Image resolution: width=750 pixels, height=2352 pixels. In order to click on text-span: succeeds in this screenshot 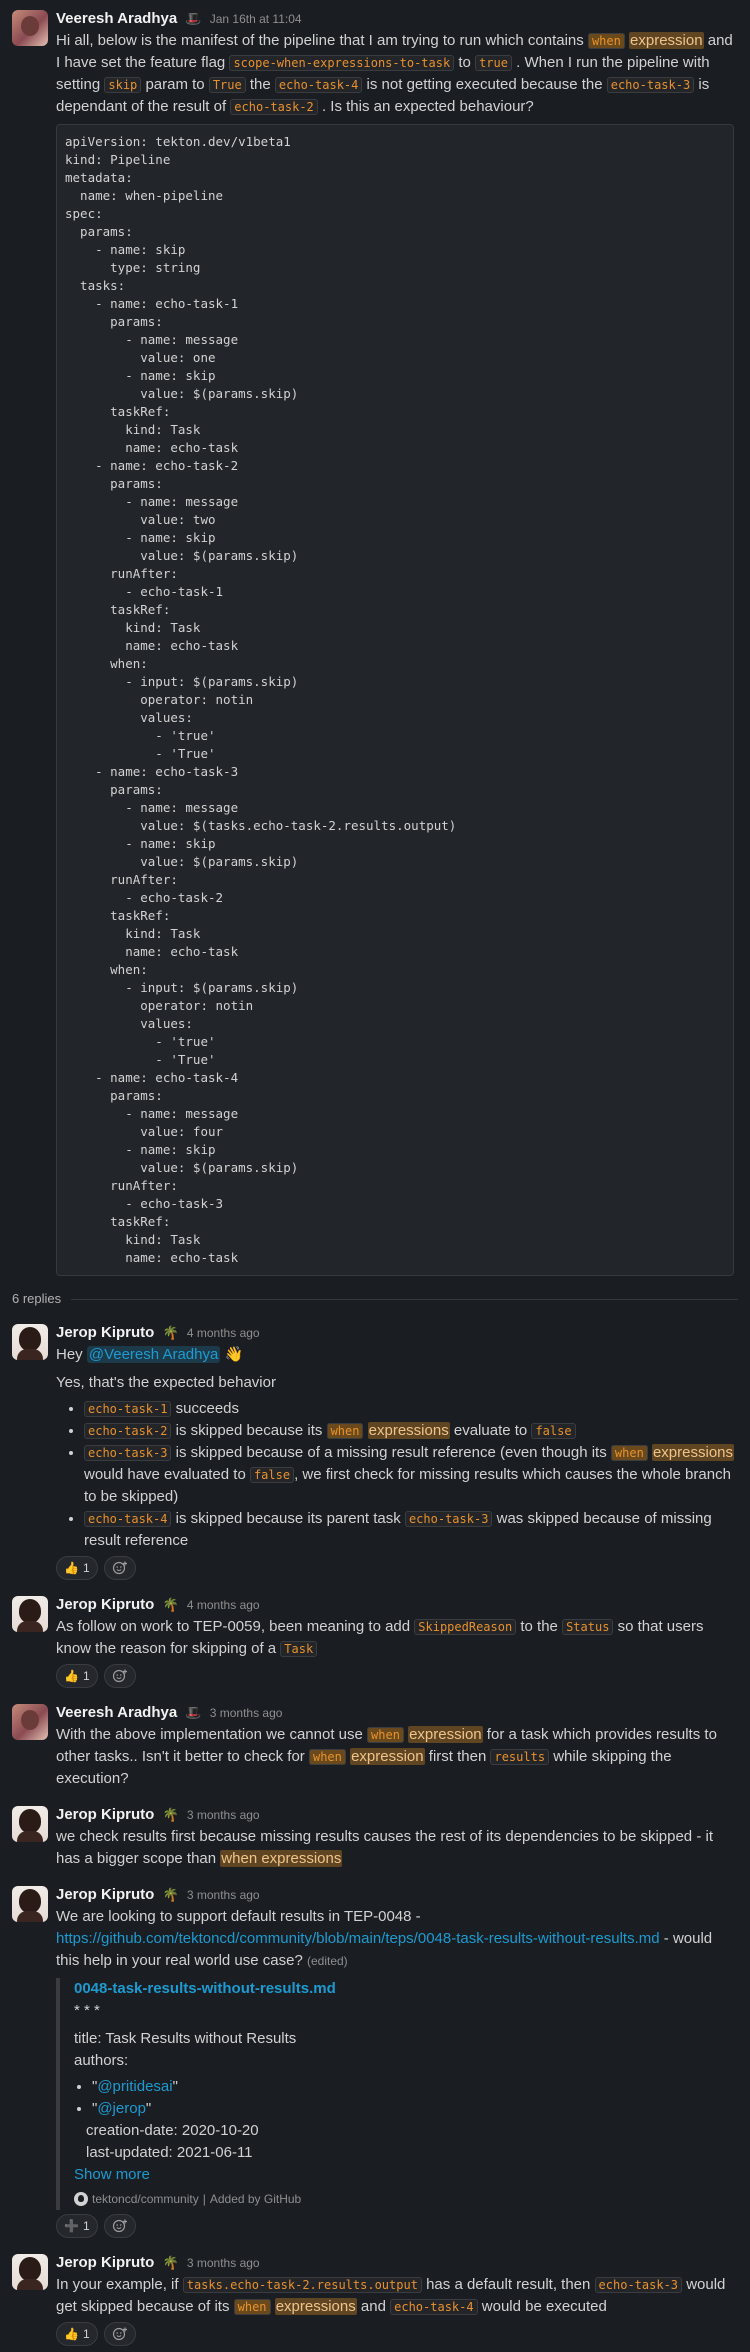, I will do `click(205, 1408)`.